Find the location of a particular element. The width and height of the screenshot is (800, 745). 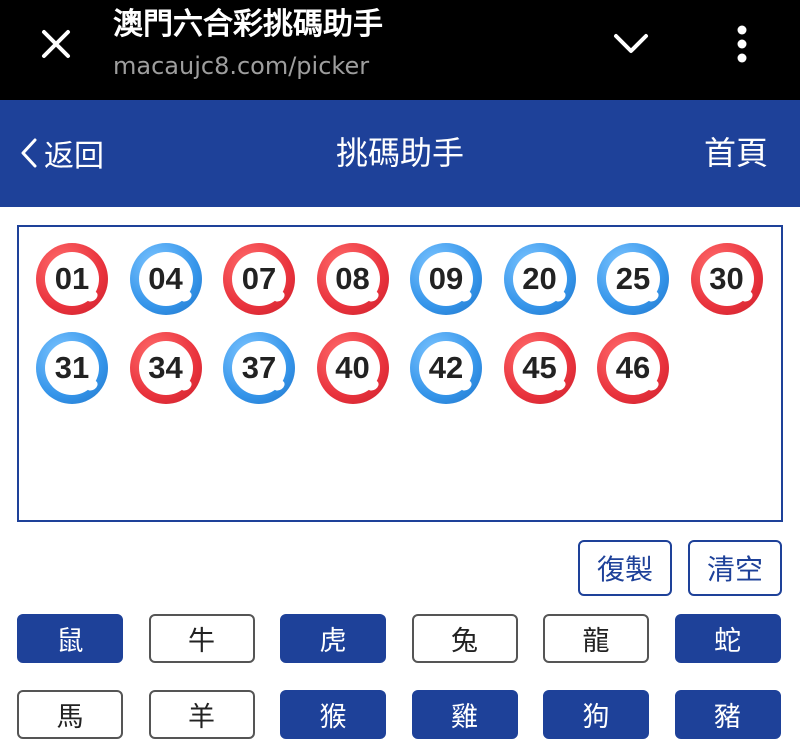

number-ball: 31 is located at coordinates (72, 368).